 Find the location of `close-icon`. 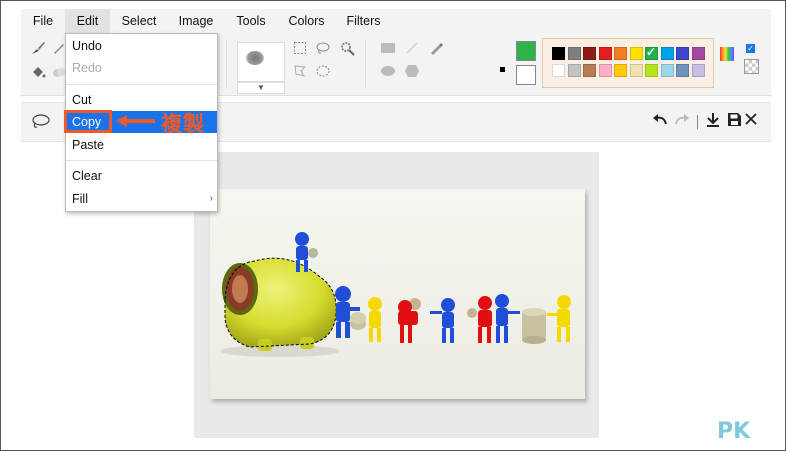

close-icon is located at coordinates (751, 121).